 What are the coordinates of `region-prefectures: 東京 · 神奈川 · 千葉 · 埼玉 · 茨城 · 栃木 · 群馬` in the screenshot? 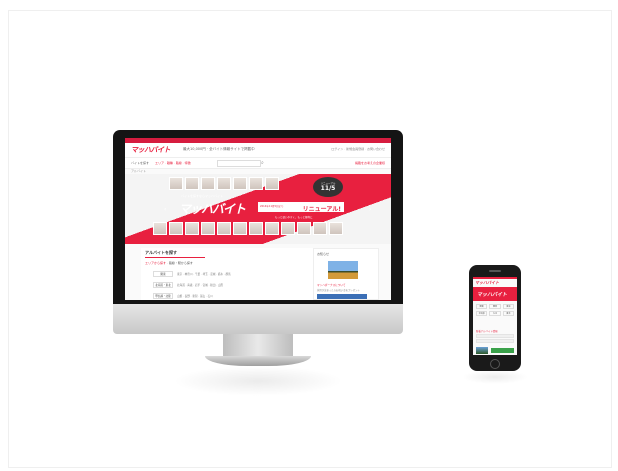 It's located at (204, 274).